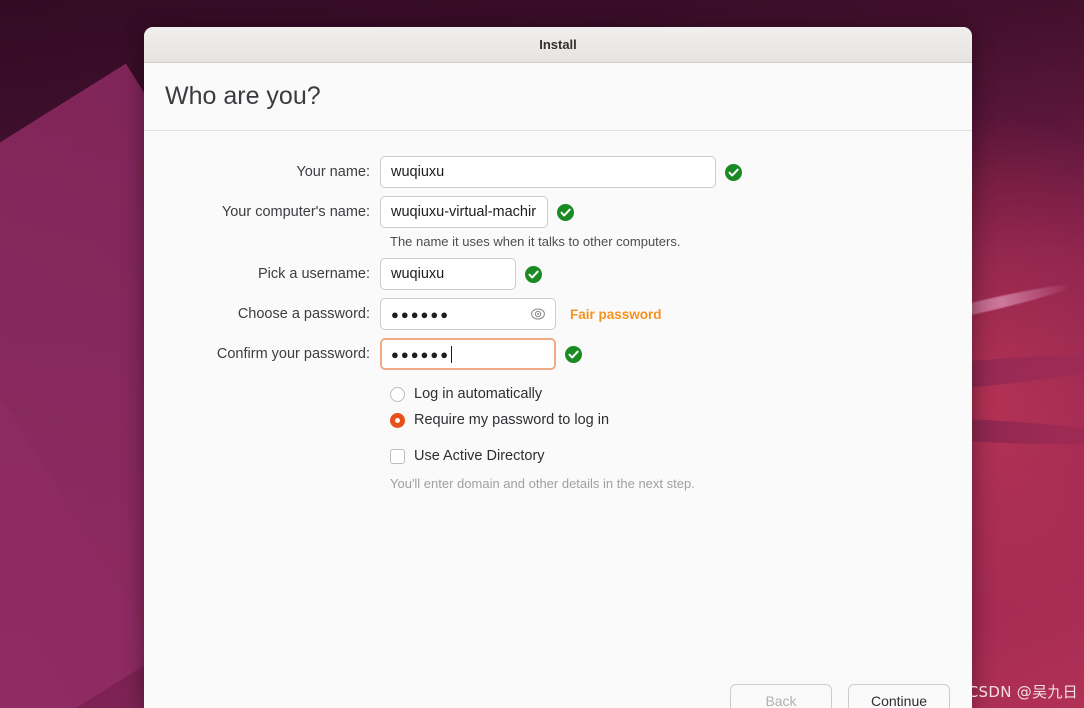 The height and width of the screenshot is (708, 1084). I want to click on back-button: Back, so click(781, 696).